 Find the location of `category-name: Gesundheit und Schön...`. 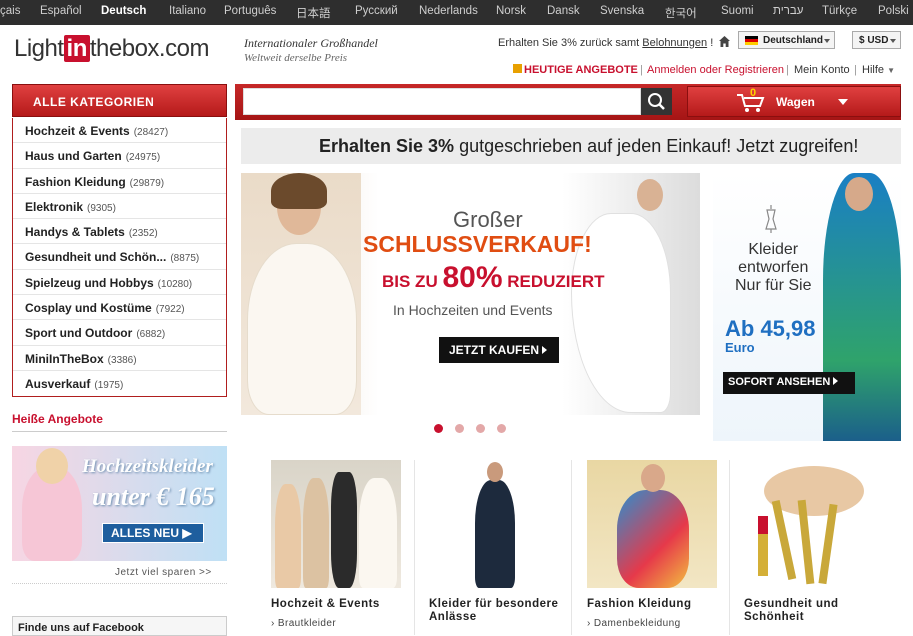

category-name: Gesundheit und Schön... is located at coordinates (96, 257).